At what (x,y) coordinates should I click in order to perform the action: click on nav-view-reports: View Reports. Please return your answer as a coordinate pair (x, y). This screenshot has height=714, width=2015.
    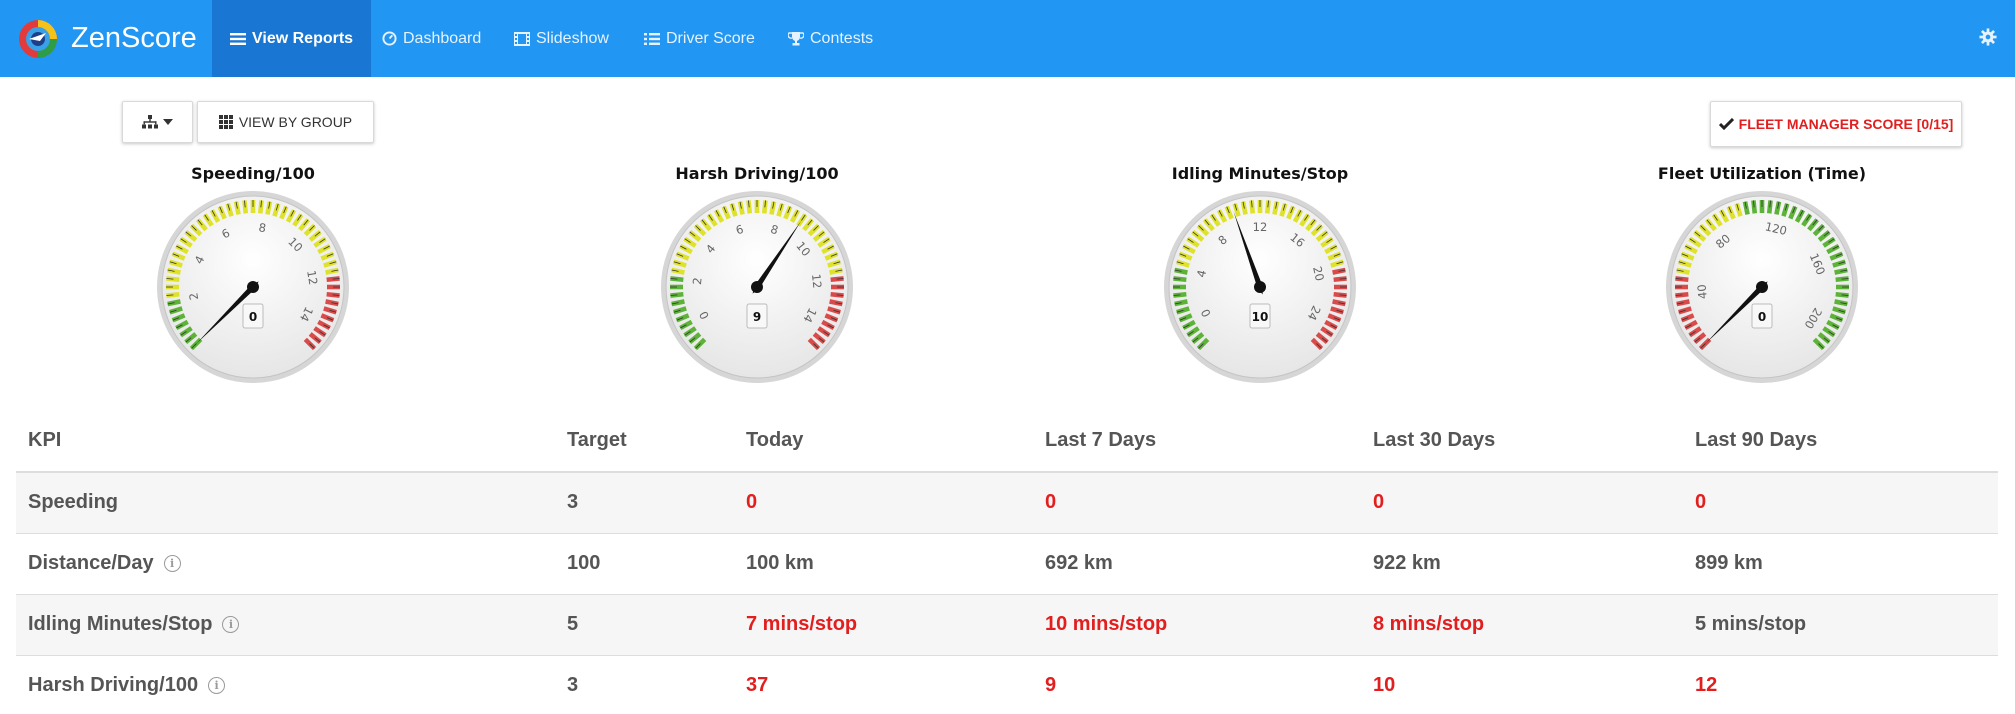
    Looking at the image, I should click on (292, 38).